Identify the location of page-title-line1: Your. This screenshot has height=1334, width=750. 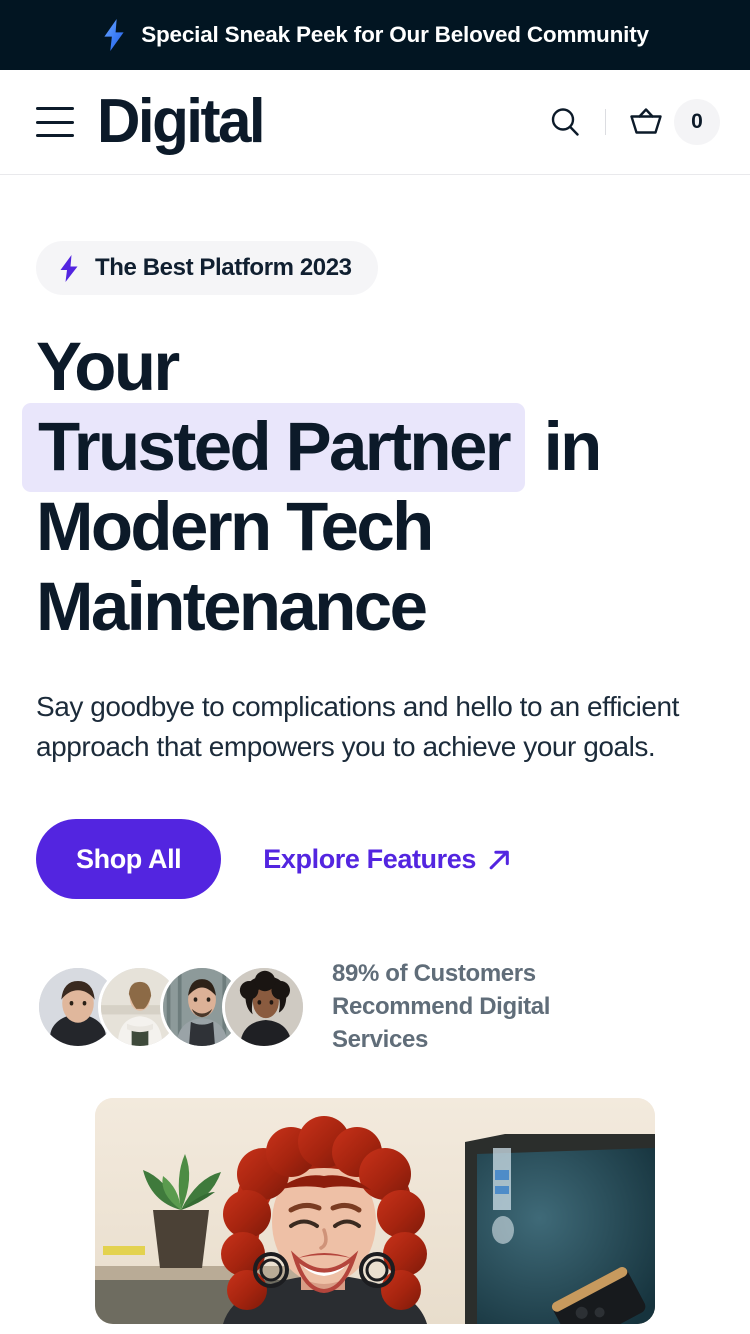
(108, 366).